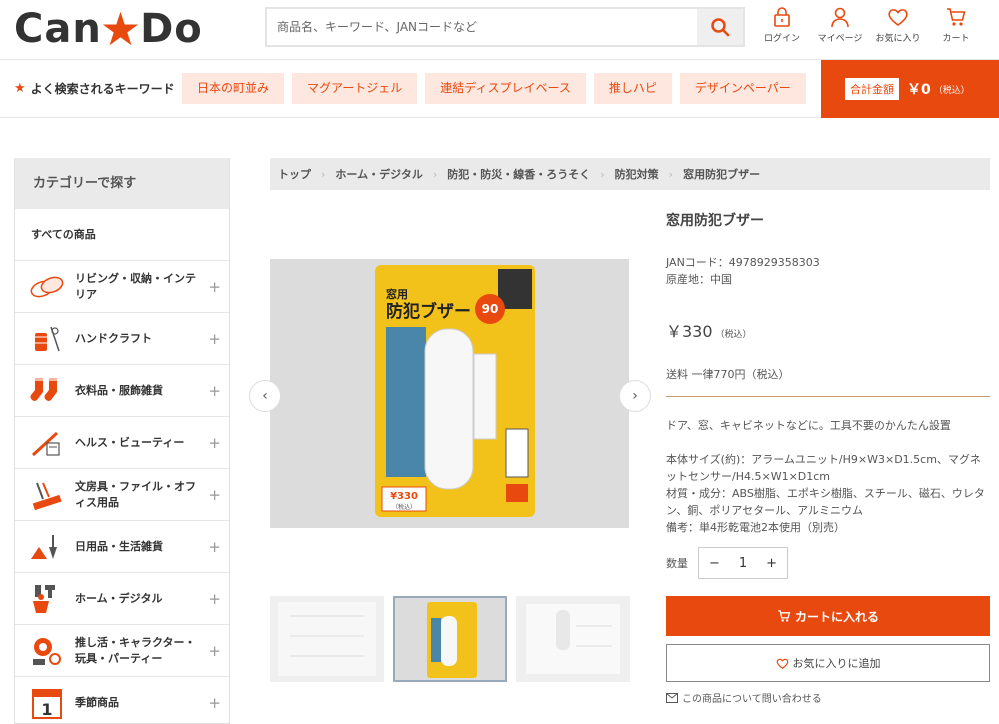 The image size is (999, 724). I want to click on socks-icon, so click(47, 391).